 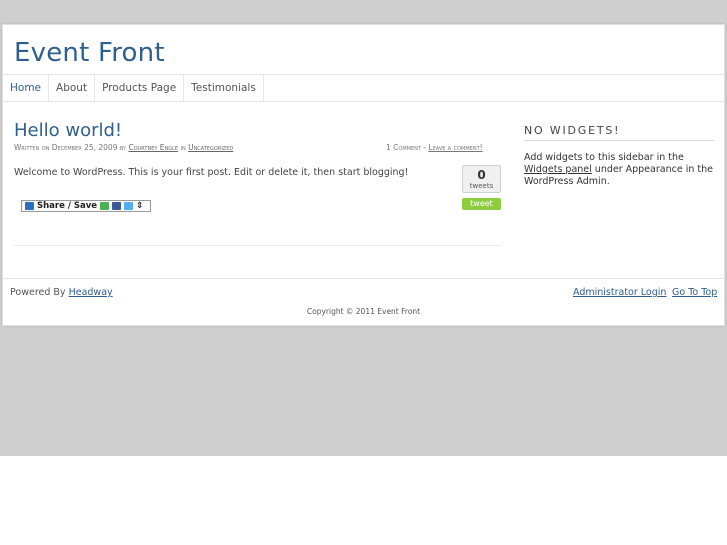 What do you see at coordinates (29, 206) in the screenshot?
I see `plus-icon` at bounding box center [29, 206].